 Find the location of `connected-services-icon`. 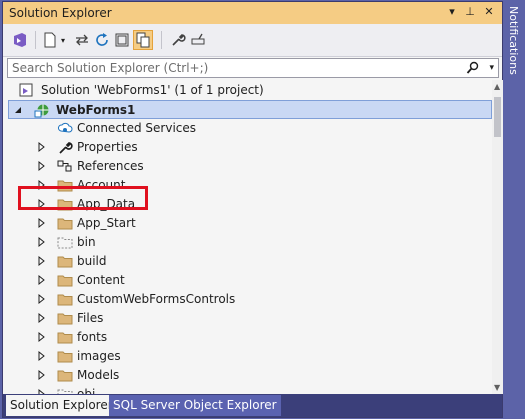

connected-services-icon is located at coordinates (65, 128).